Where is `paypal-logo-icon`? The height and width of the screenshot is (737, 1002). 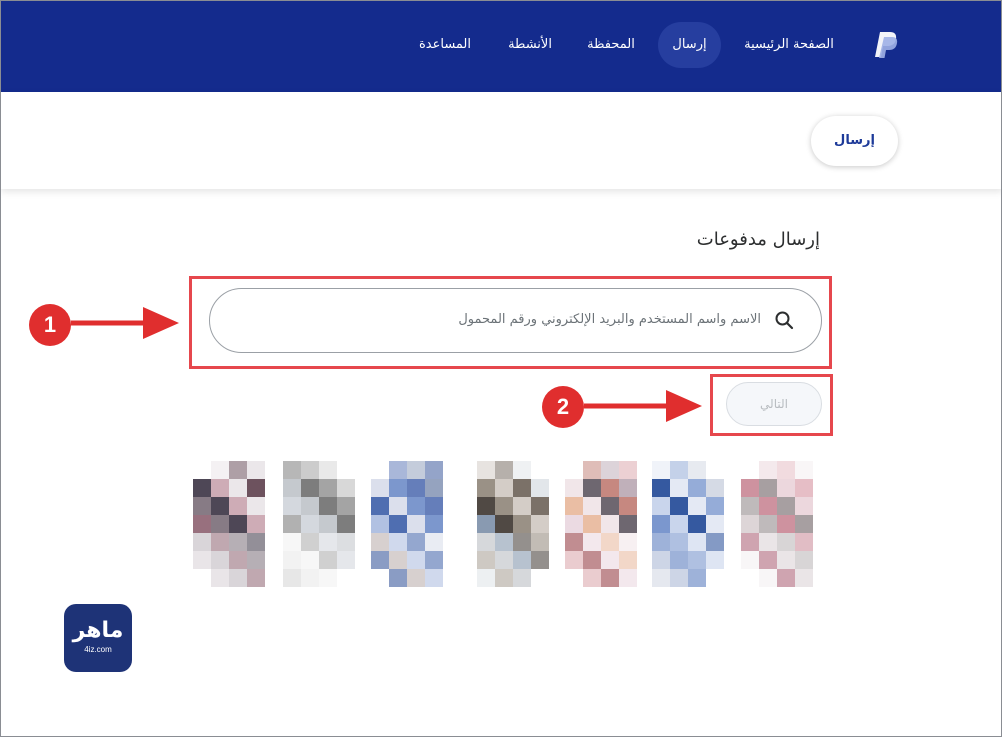 paypal-logo-icon is located at coordinates (885, 45).